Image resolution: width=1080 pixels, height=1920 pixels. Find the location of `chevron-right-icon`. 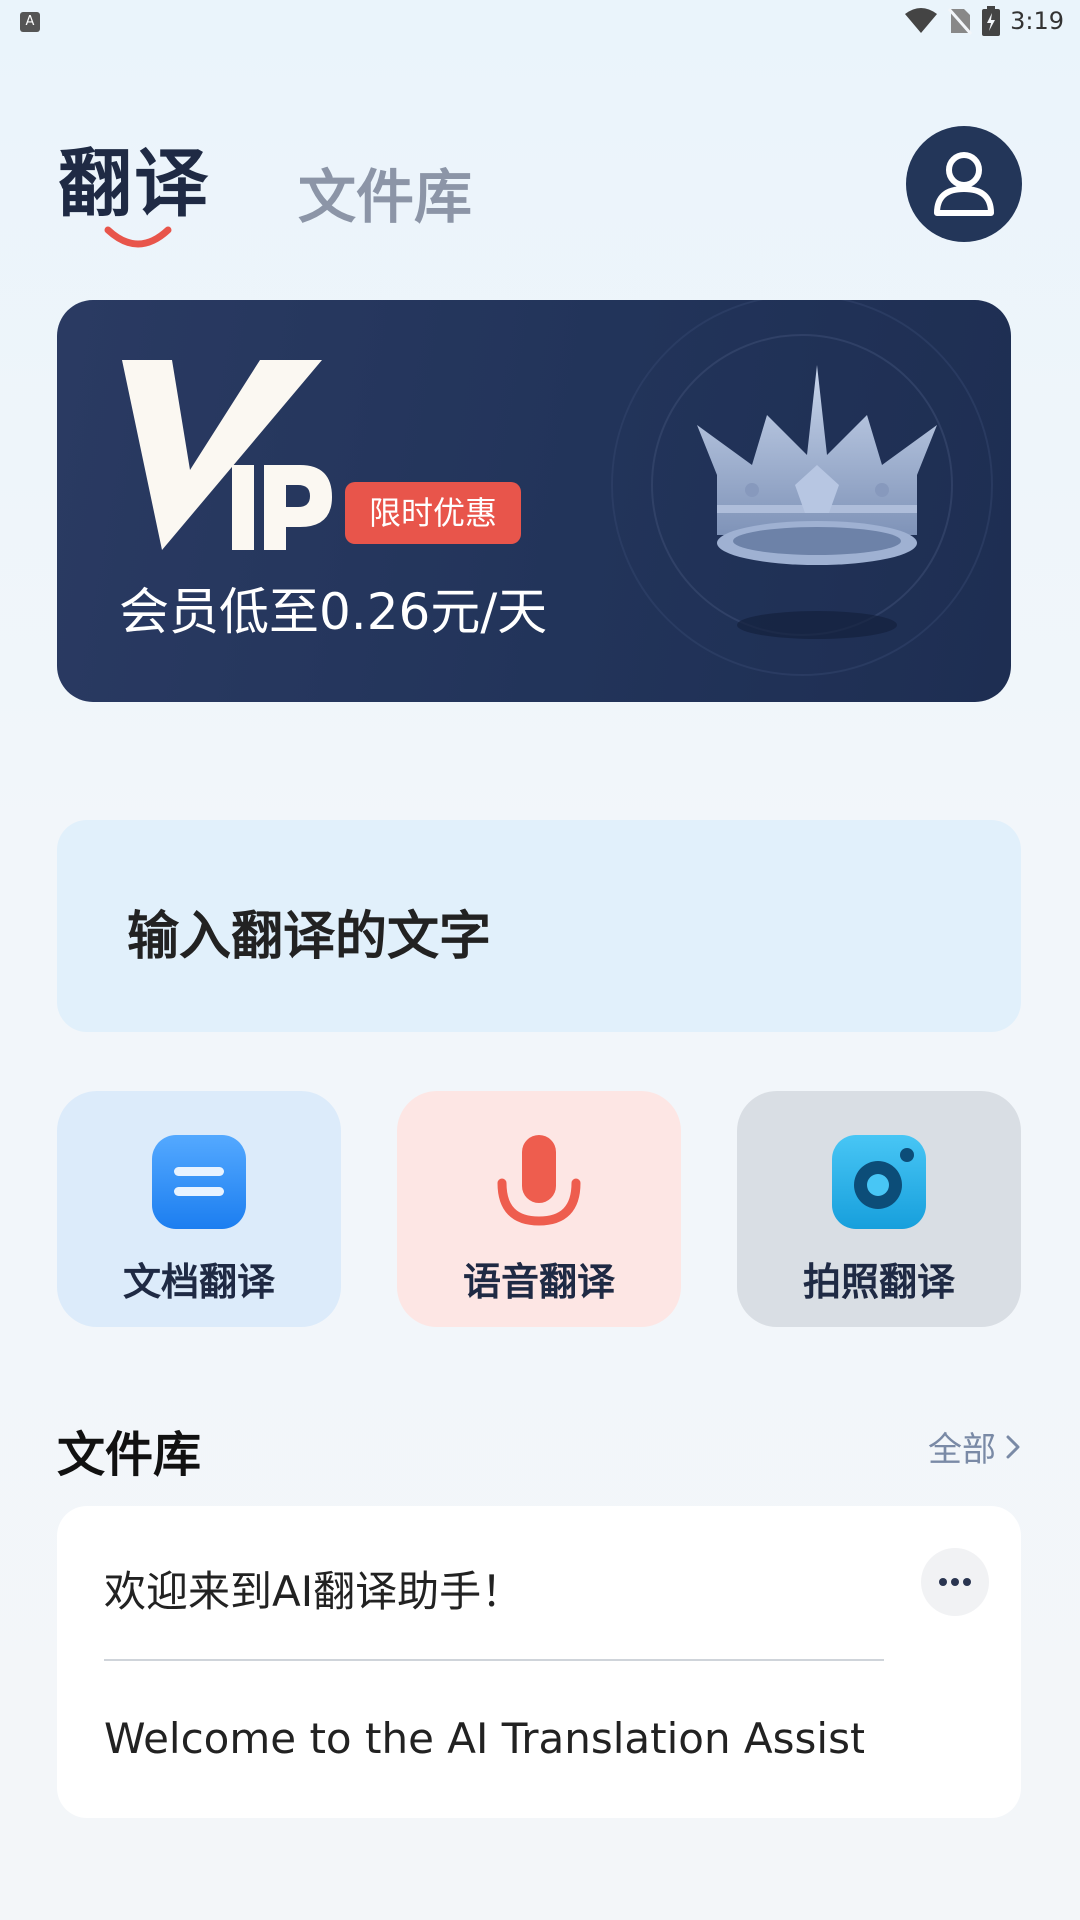

chevron-right-icon is located at coordinates (1013, 1446).